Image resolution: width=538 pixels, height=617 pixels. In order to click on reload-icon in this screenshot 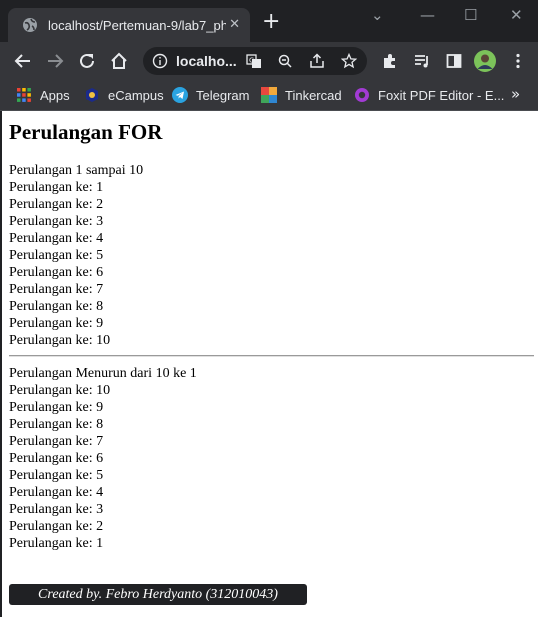, I will do `click(87, 61)`.